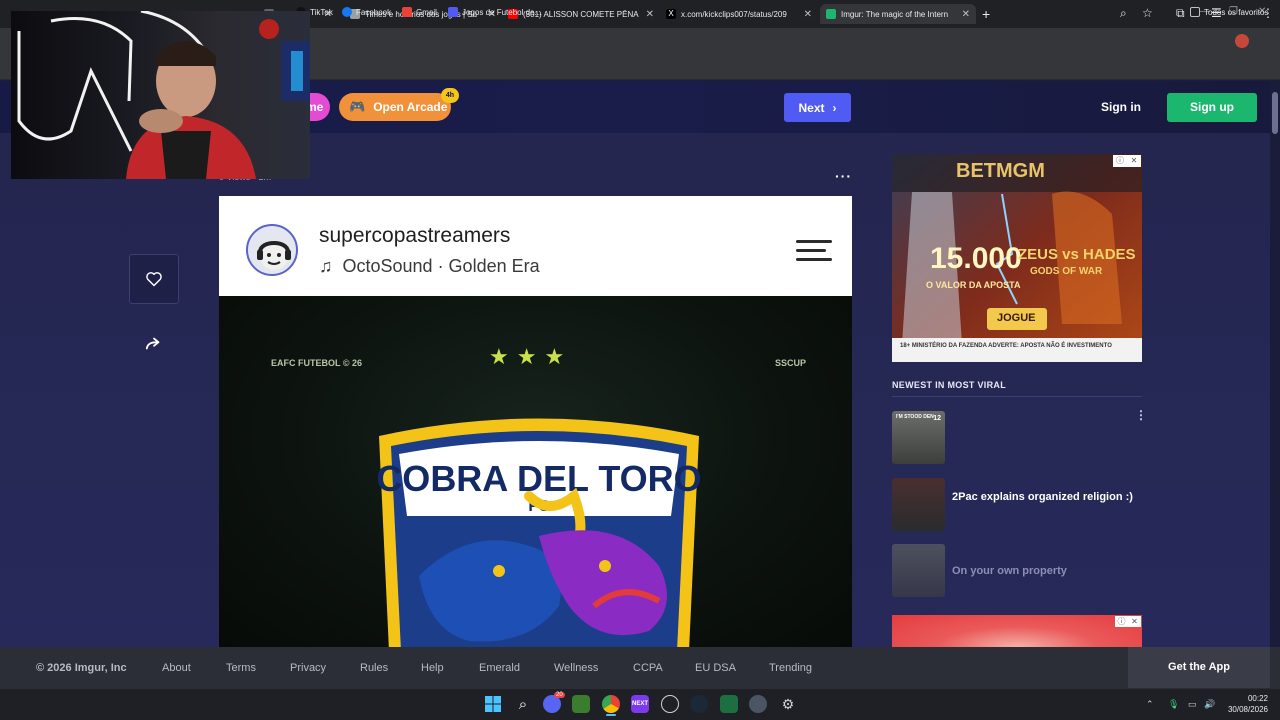  I want to click on bookmark-star-icon: ☆, so click(1147, 13).